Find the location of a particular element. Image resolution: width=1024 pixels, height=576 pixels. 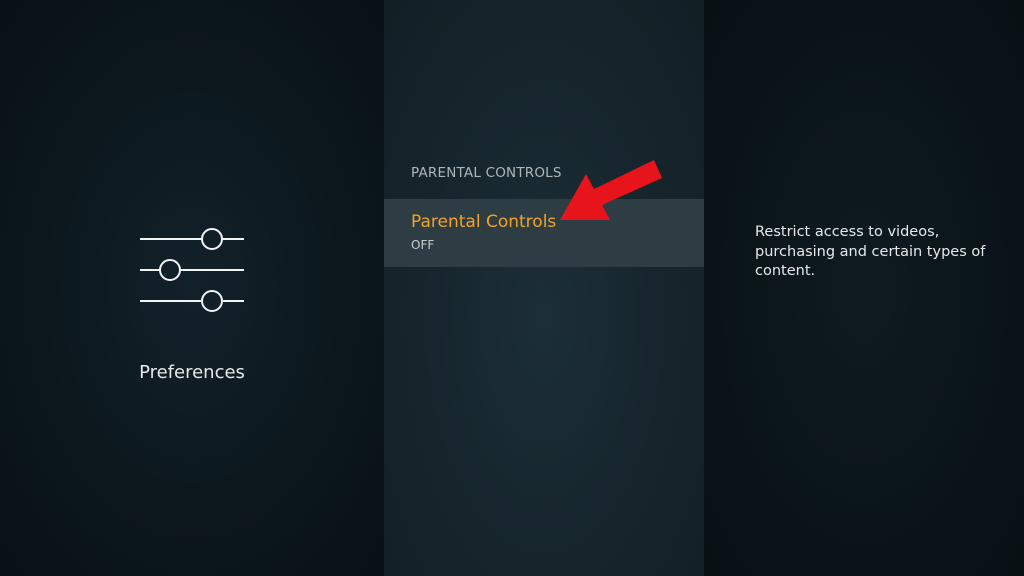

menu-item-status: OFF is located at coordinates (423, 245).